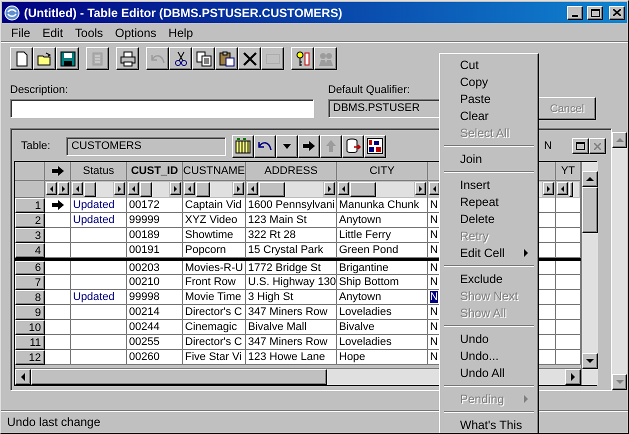 This screenshot has height=434, width=629. What do you see at coordinates (489, 64) in the screenshot?
I see `context-menu-item: Cut` at bounding box center [489, 64].